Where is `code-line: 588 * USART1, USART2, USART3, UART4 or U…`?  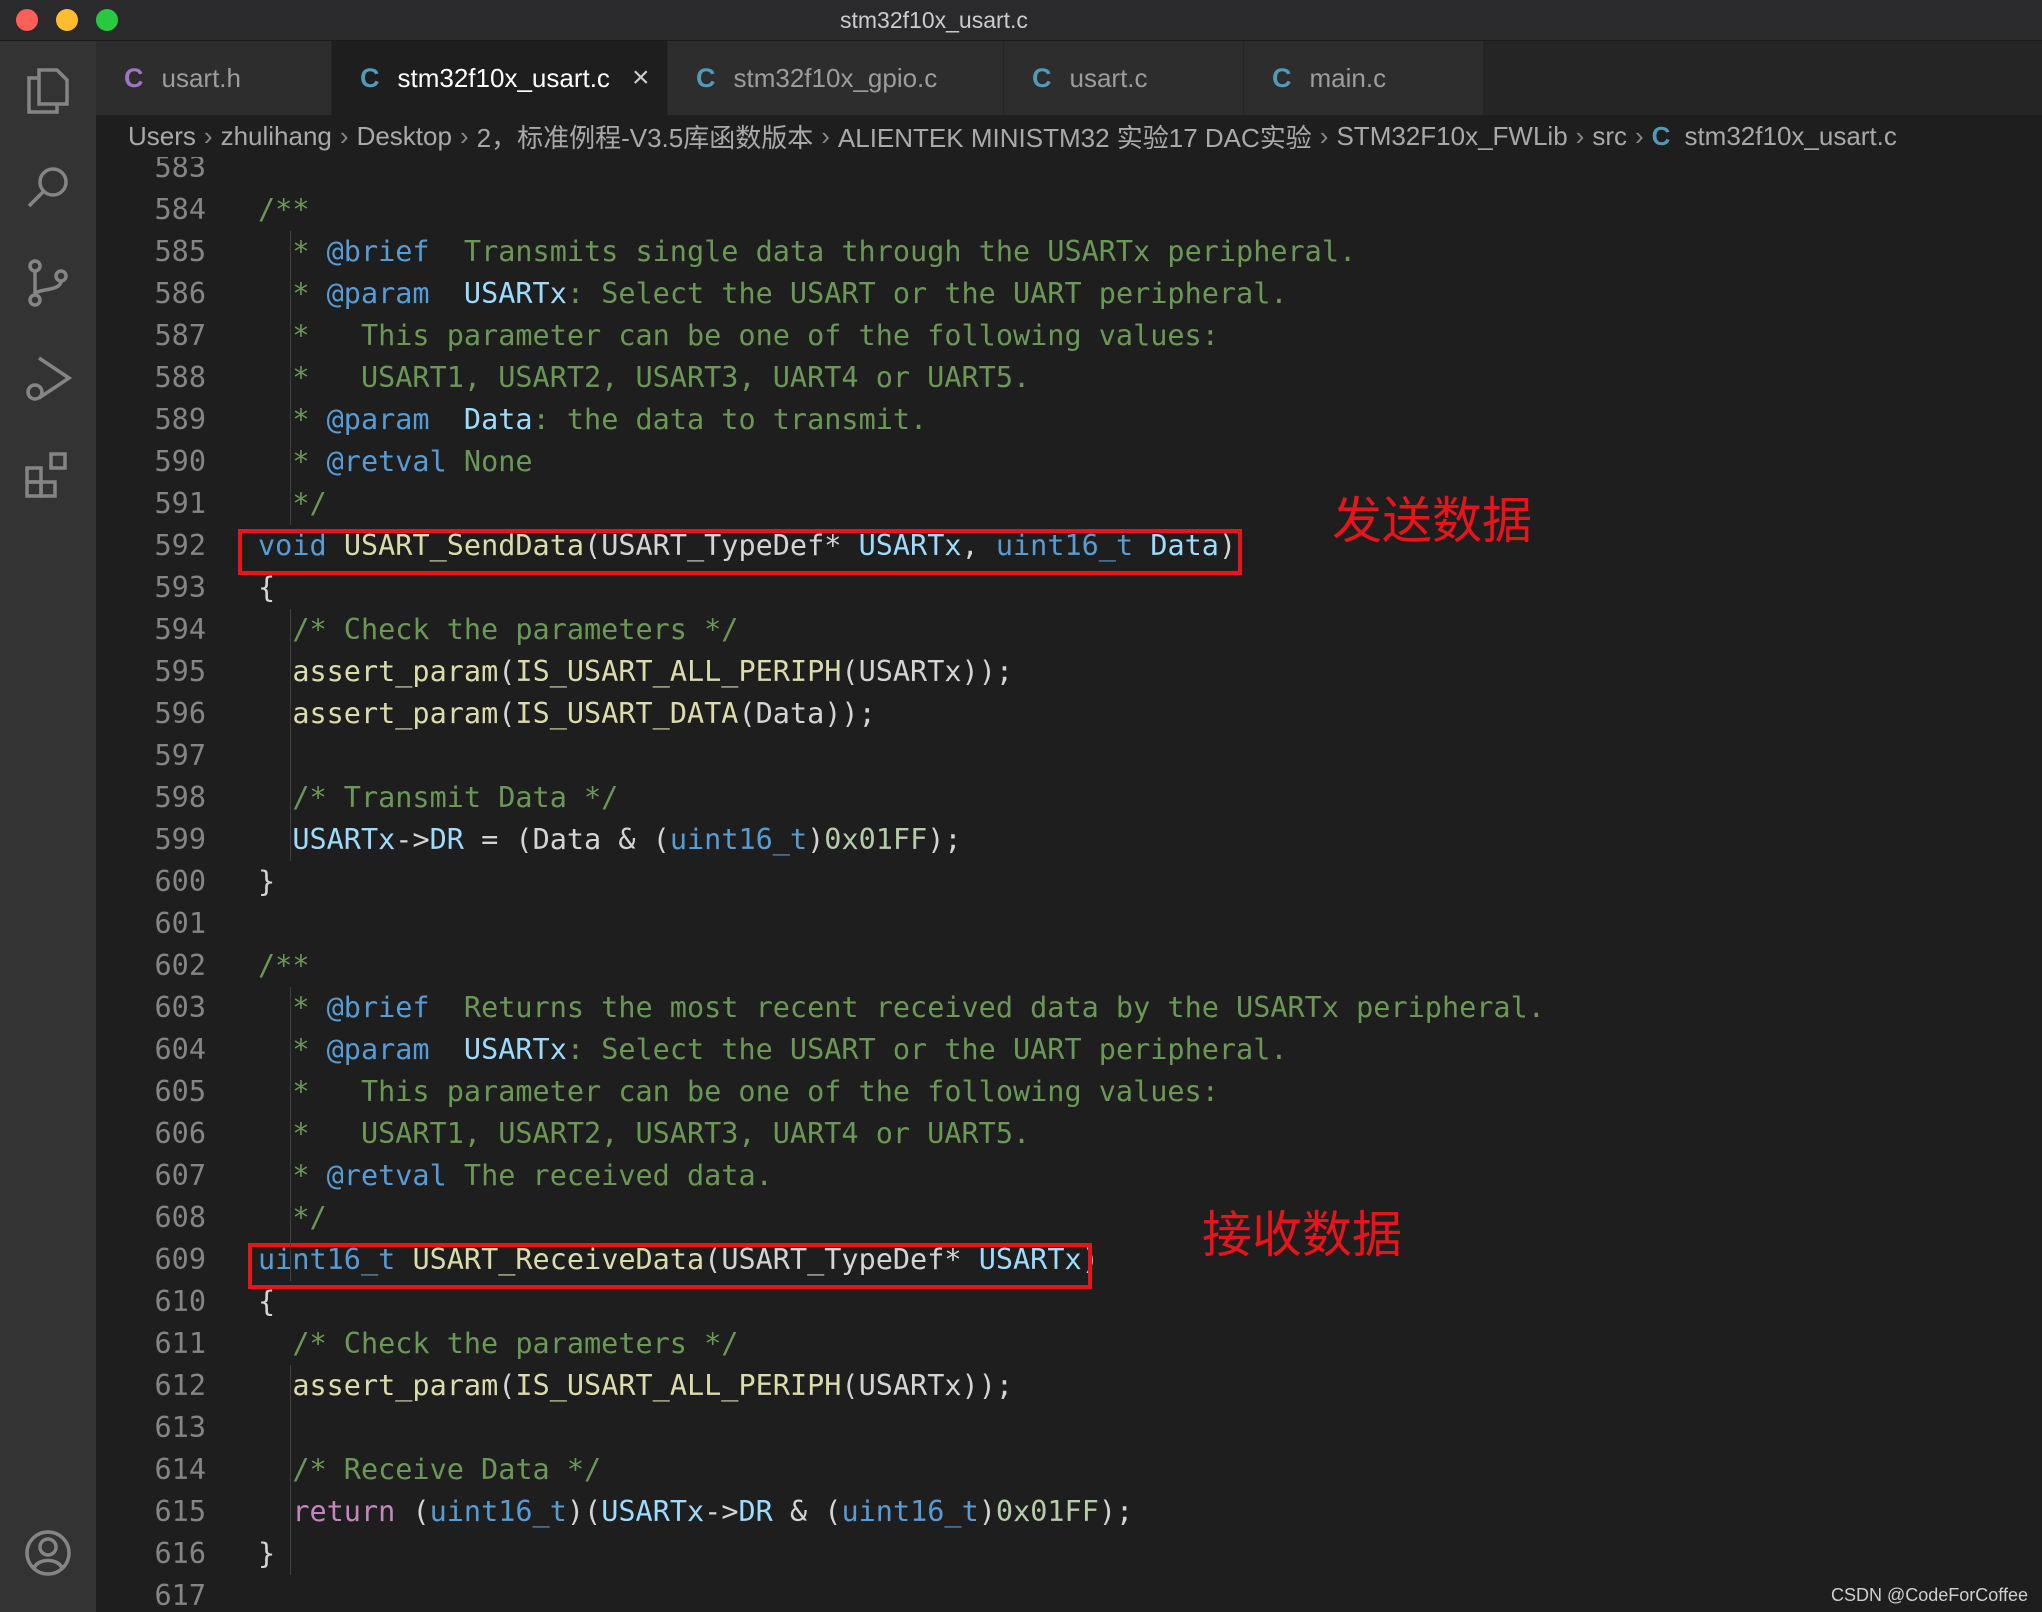
code-line: 588 * USART1, USART2, USART3, UART4 or U… is located at coordinates (1069, 378).